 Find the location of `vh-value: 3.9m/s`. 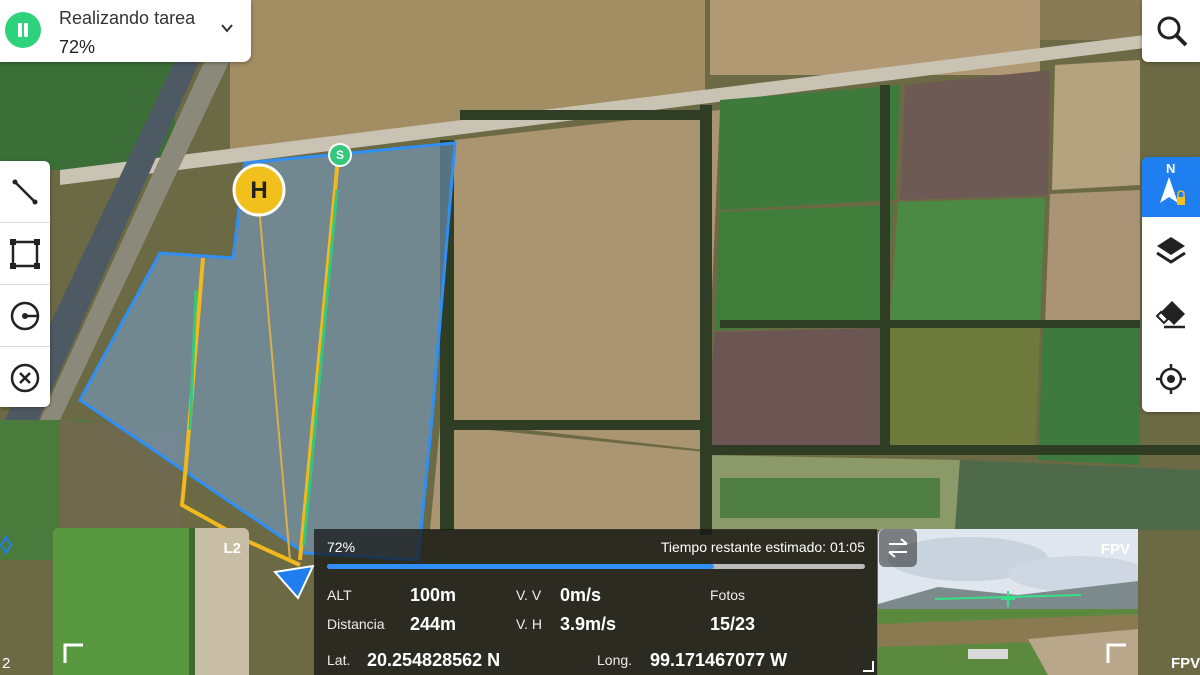

vh-value: 3.9m/s is located at coordinates (588, 624).